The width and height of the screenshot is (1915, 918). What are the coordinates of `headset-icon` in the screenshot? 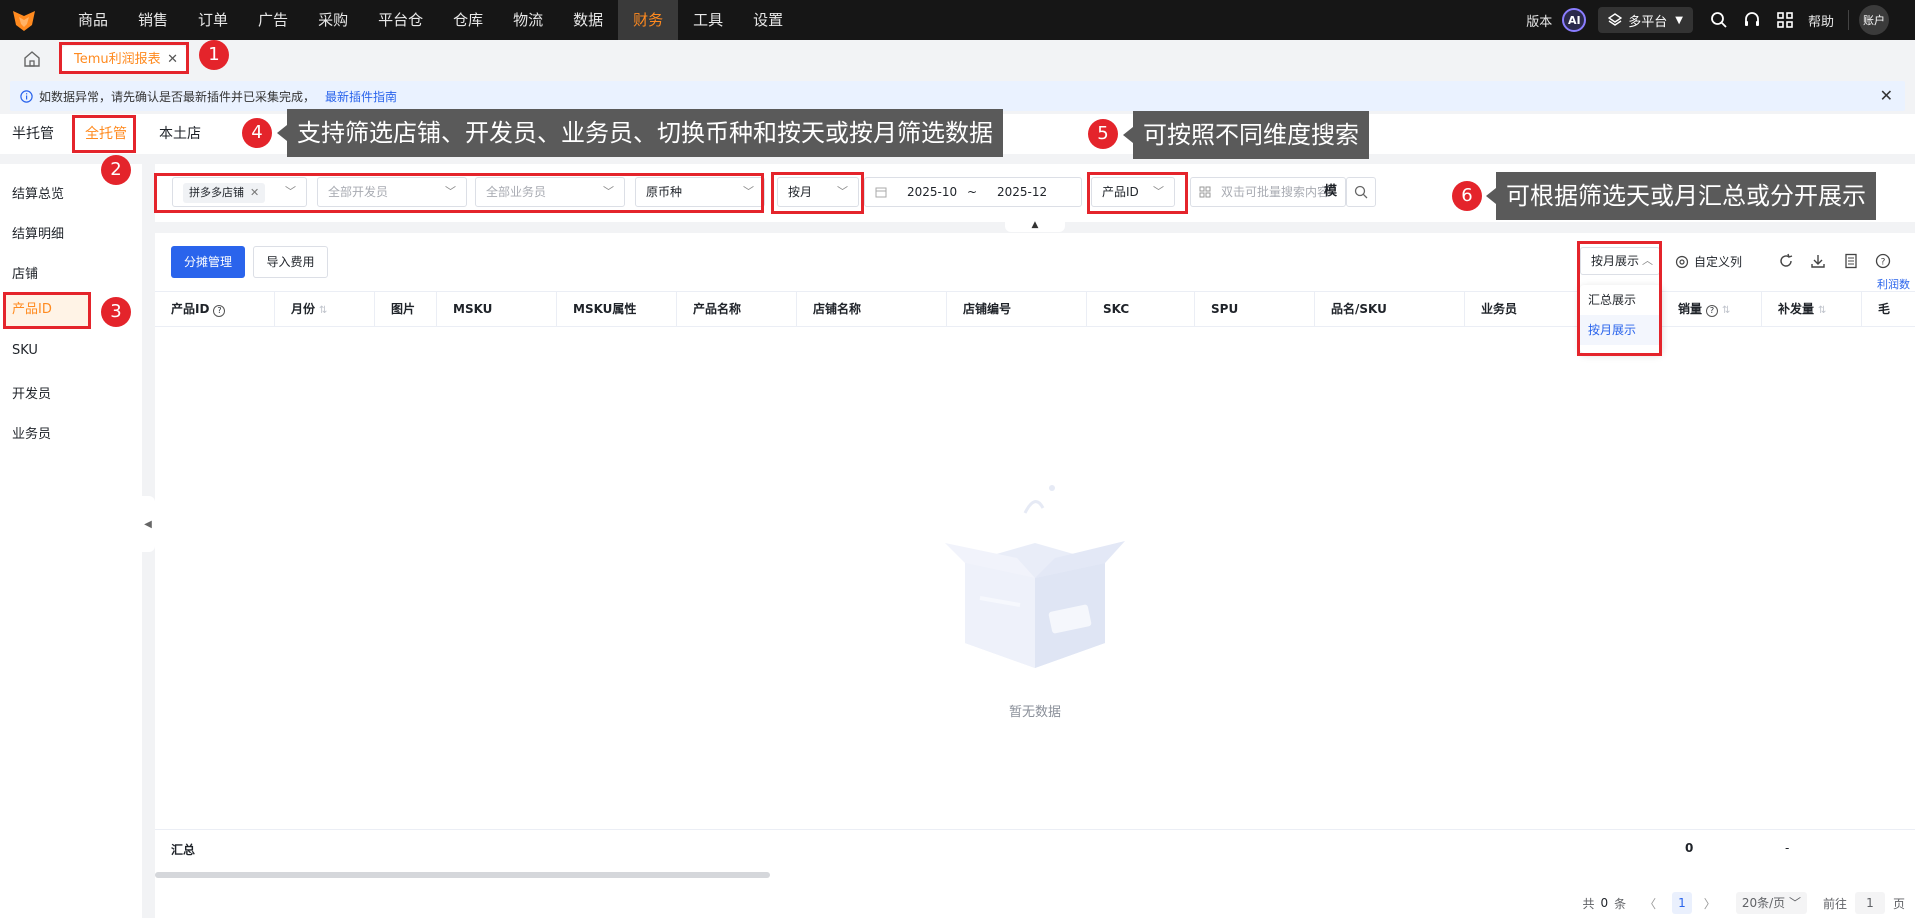 It's located at (1752, 20).